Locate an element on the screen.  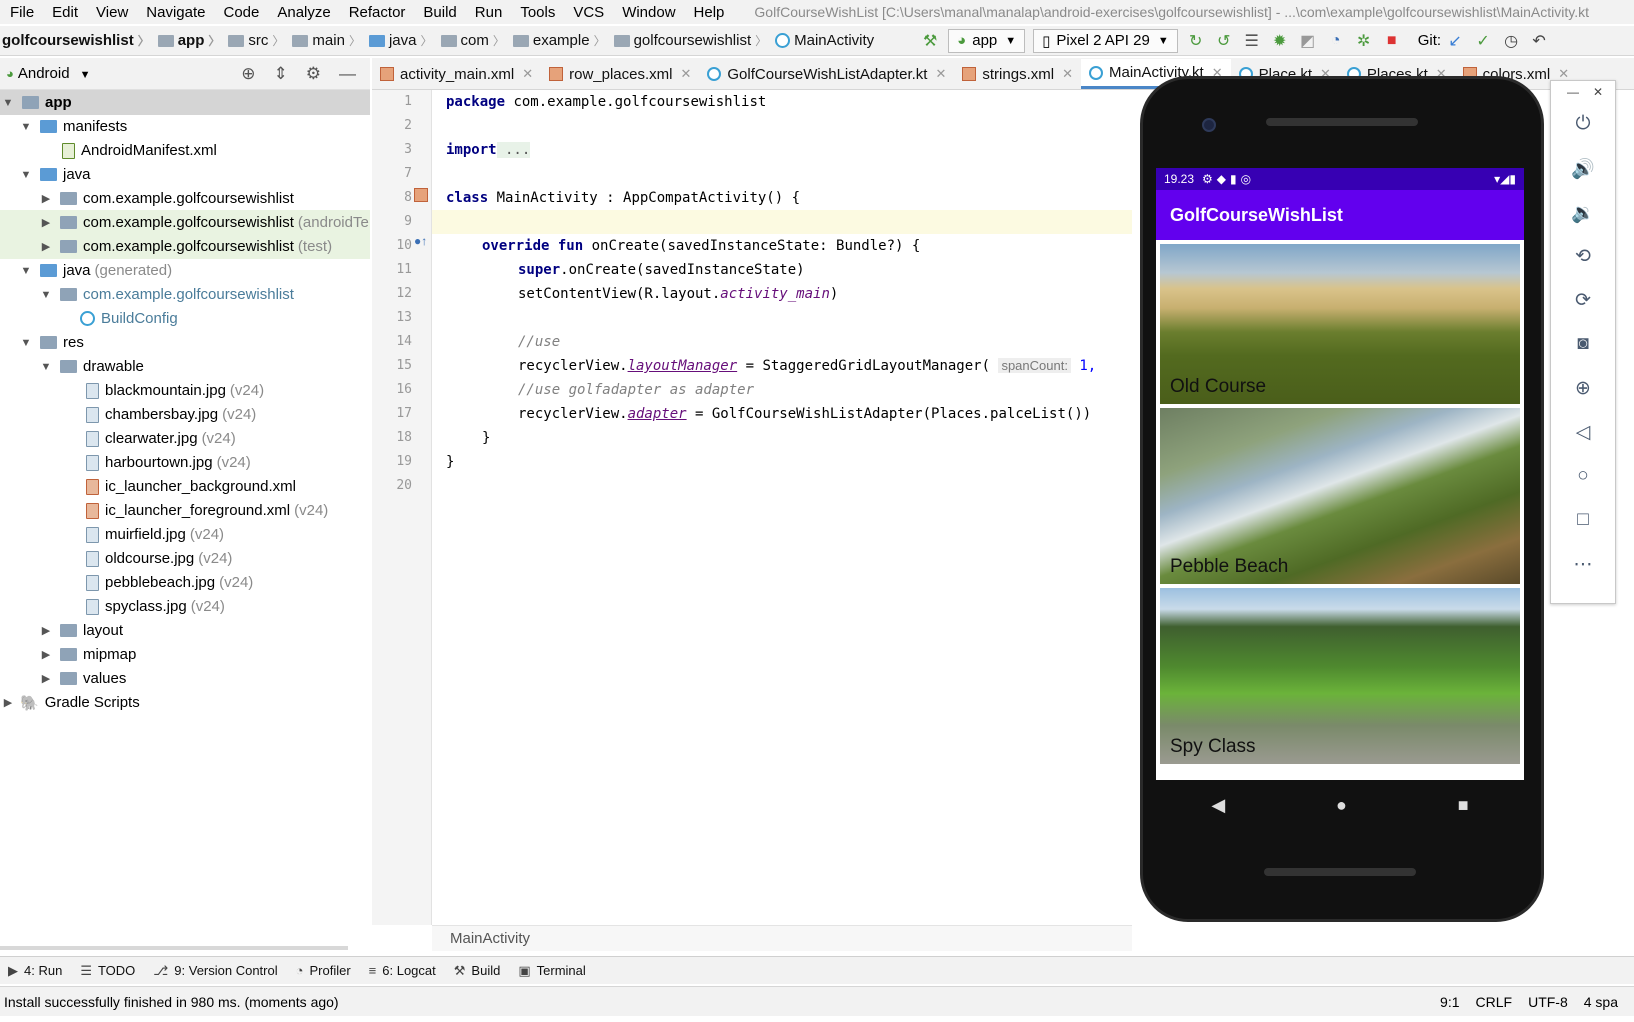
tree-item-res: ▼ res is located at coordinates (51, 342).